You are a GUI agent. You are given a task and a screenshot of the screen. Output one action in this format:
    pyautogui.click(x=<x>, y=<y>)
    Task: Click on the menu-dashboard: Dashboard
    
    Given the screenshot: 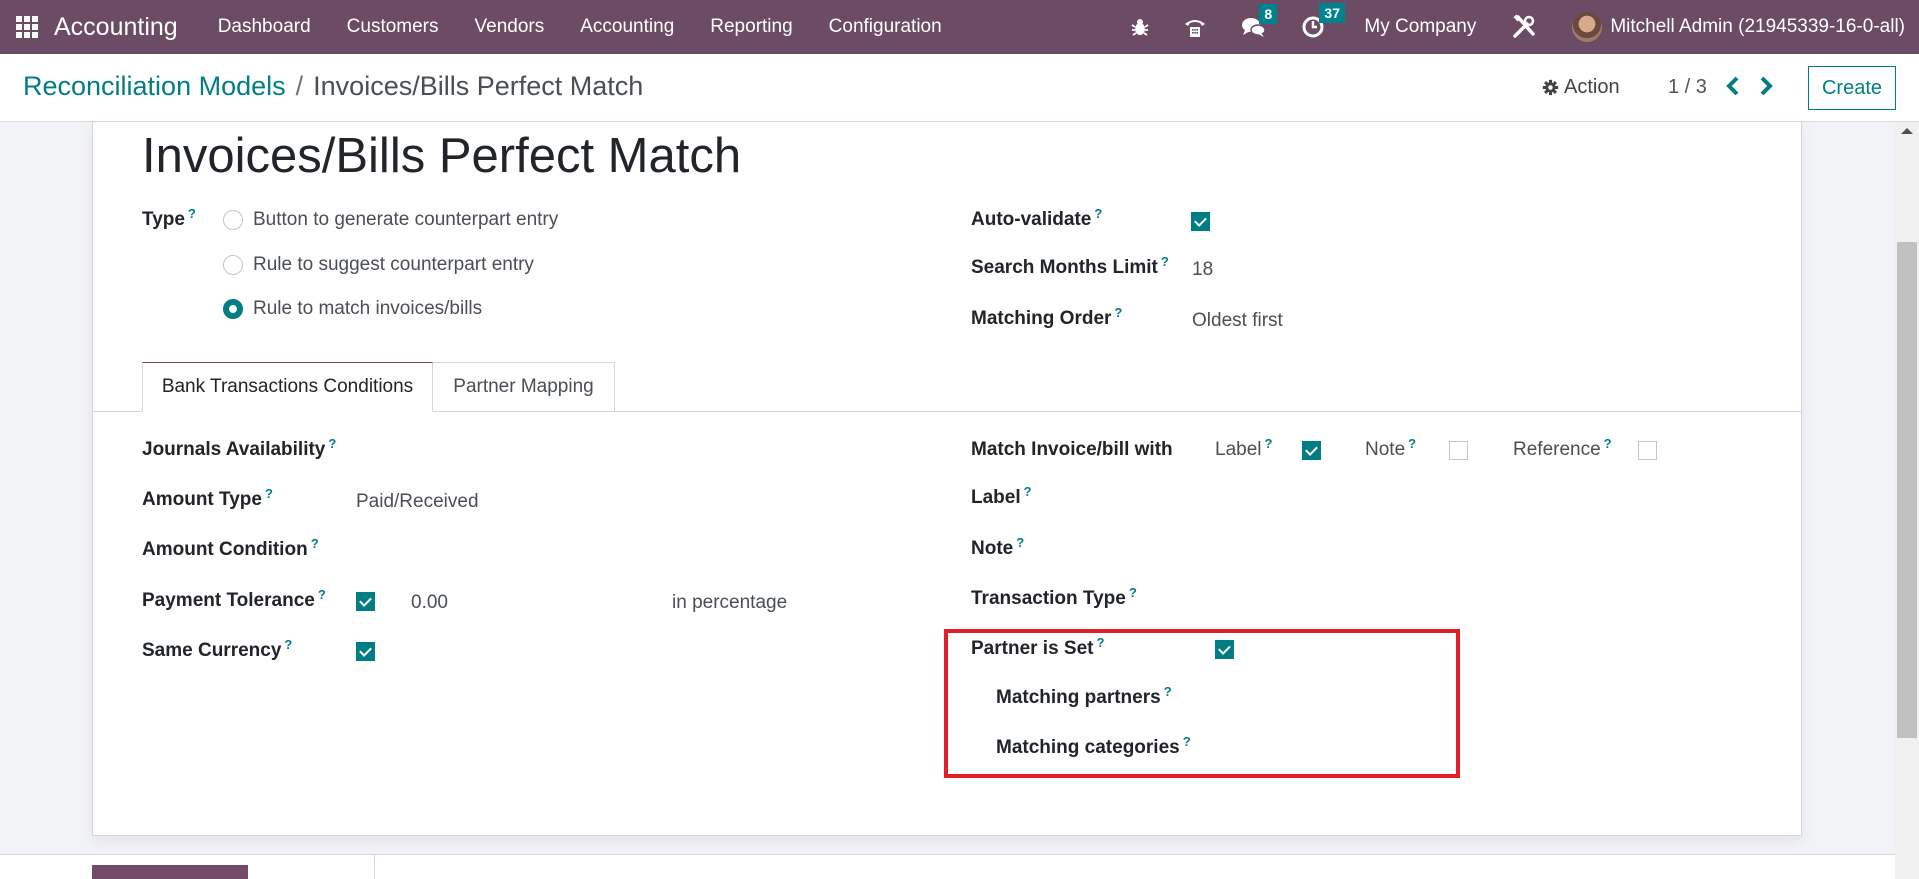 What is the action you would take?
    pyautogui.click(x=264, y=27)
    